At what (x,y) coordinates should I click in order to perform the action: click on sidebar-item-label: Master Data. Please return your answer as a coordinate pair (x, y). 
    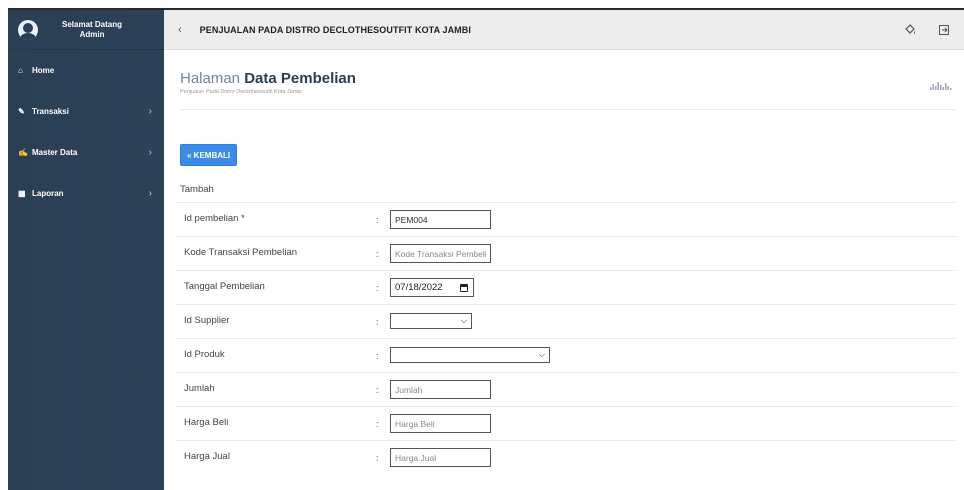
    Looking at the image, I should click on (55, 152).